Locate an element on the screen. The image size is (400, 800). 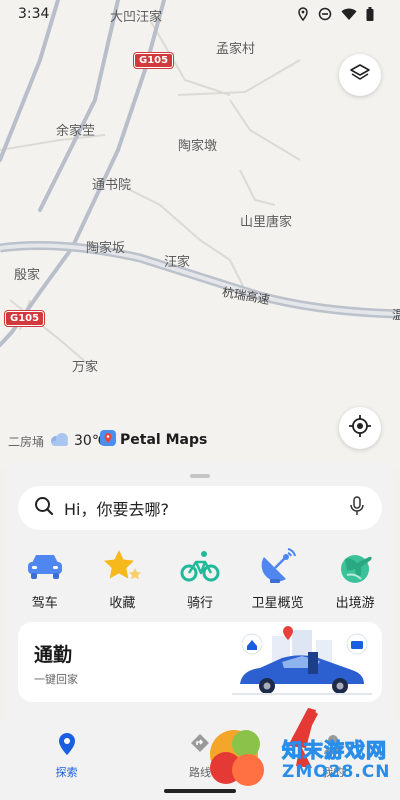
microphone-icon is located at coordinates (357, 508).